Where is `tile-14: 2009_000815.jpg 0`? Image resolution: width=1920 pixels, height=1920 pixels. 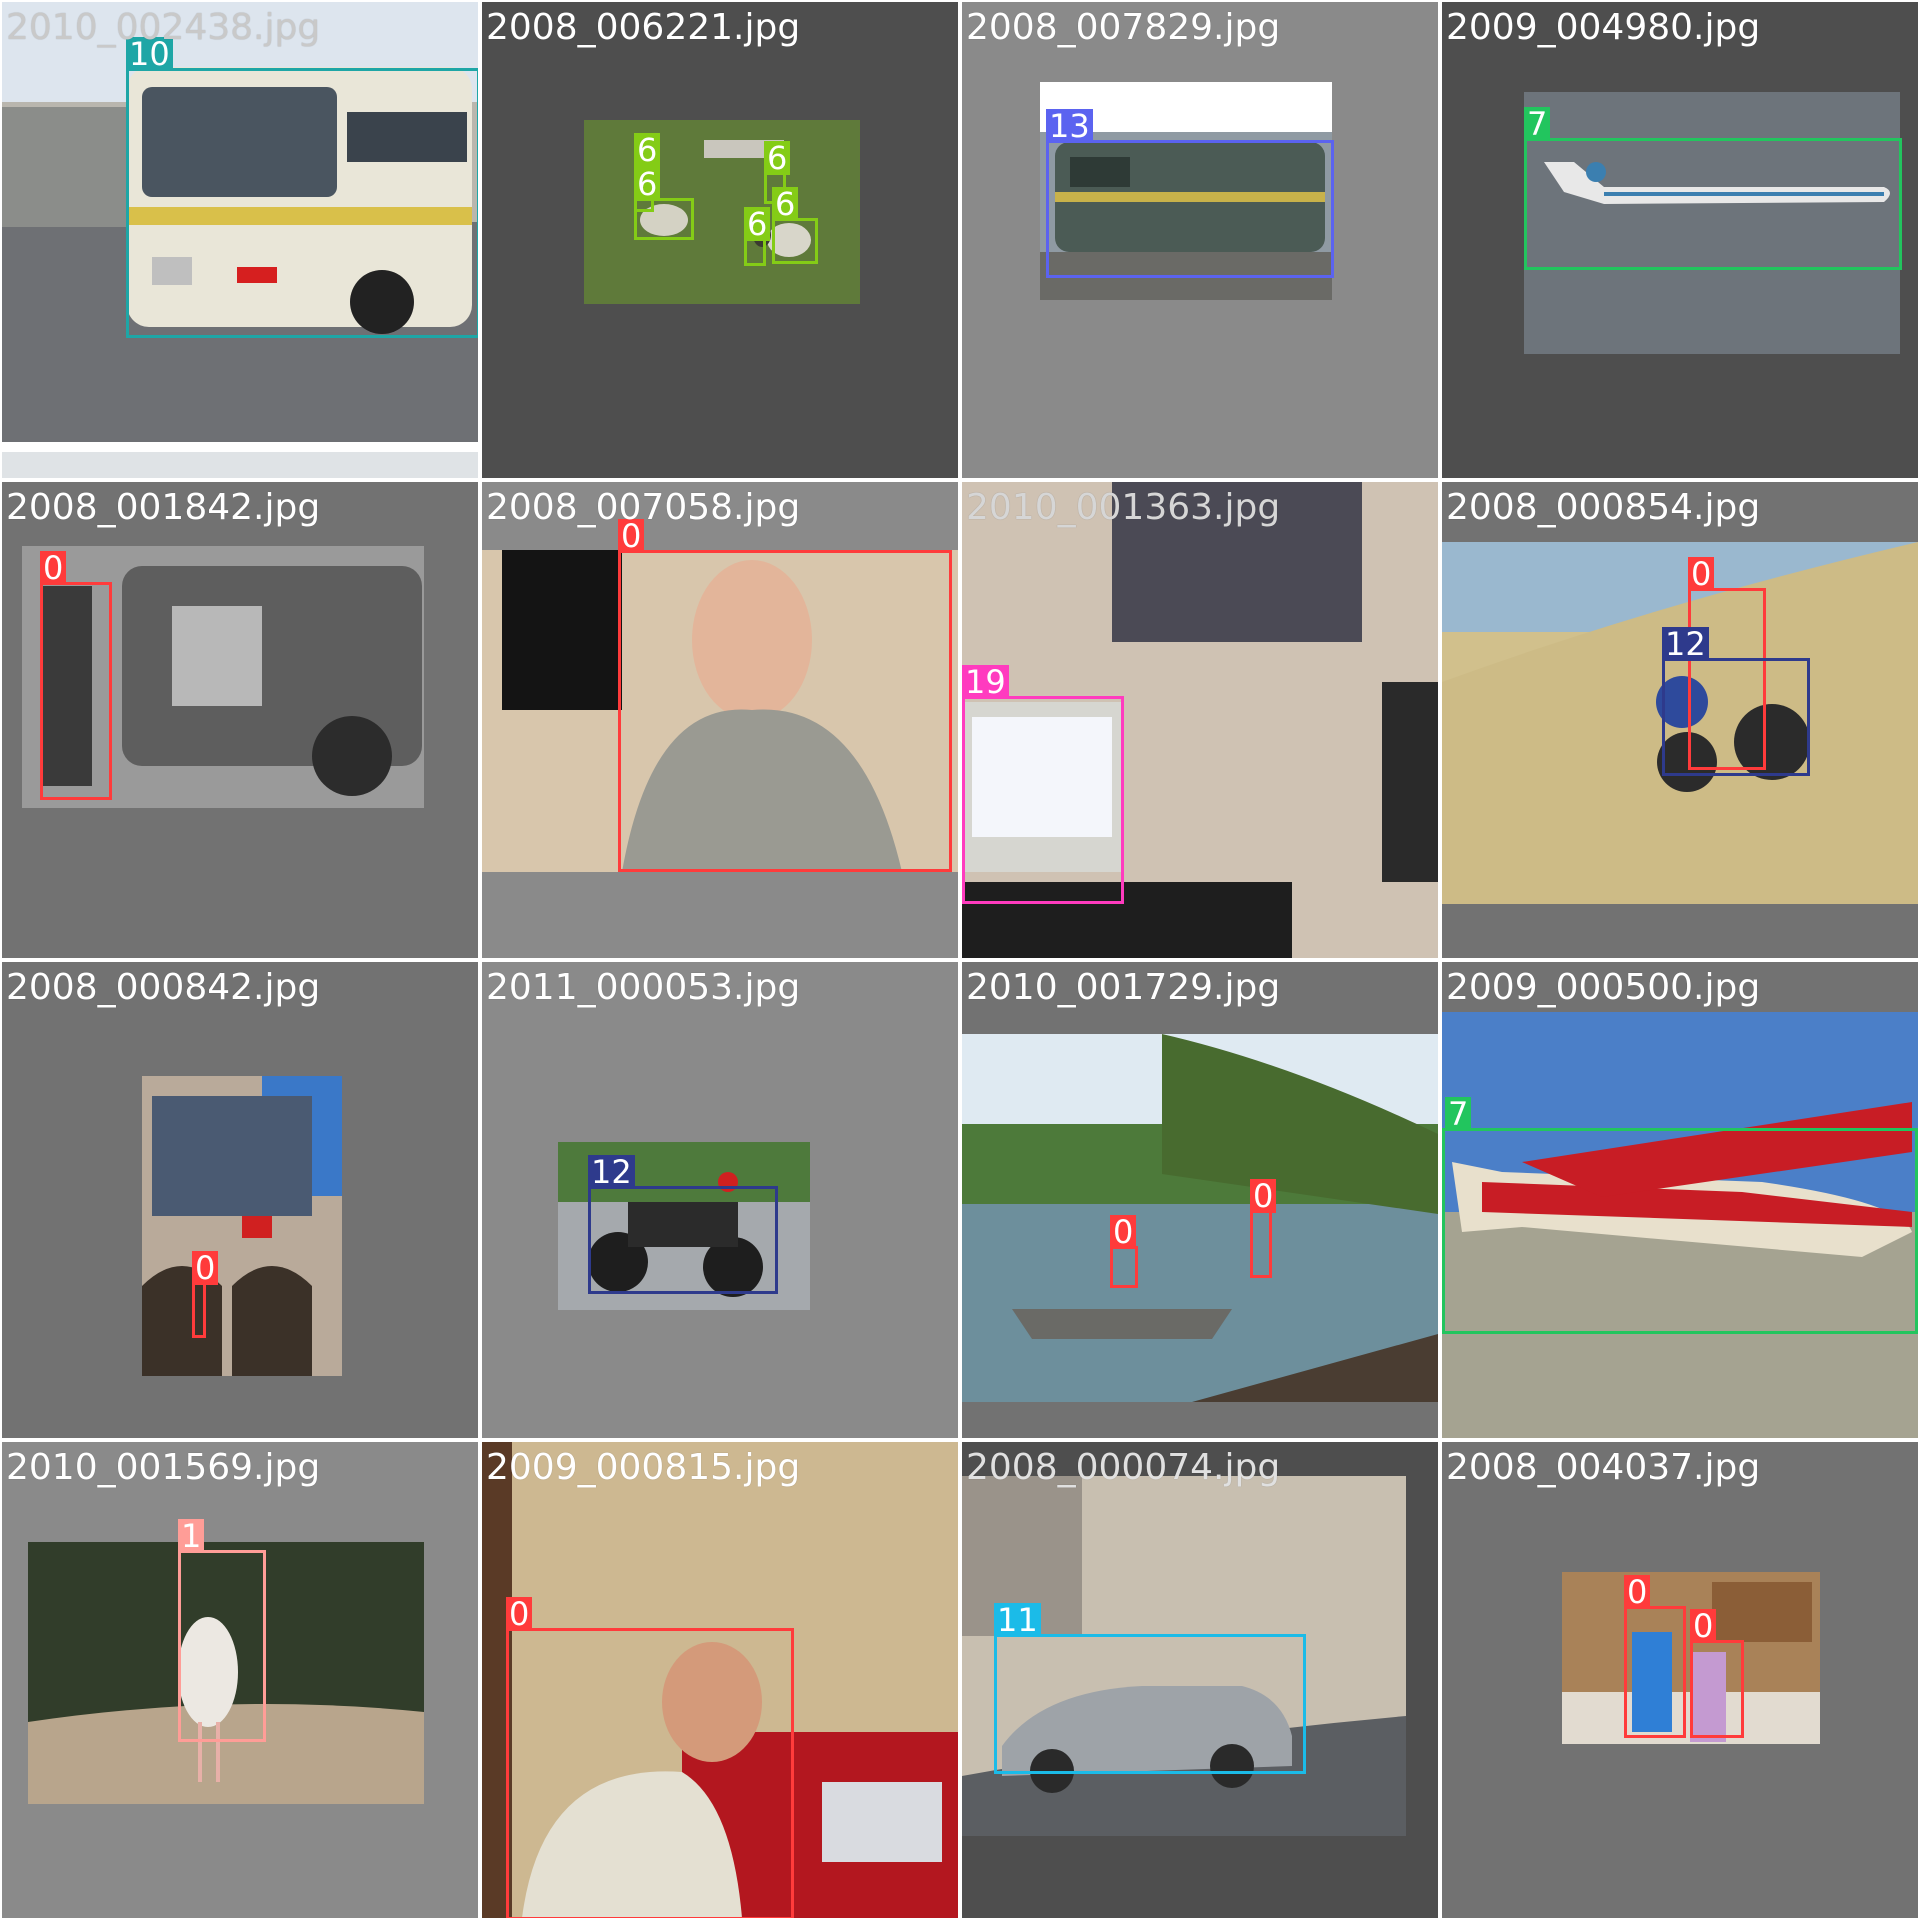
tile-14: 2009_000815.jpg 0 is located at coordinates (720, 1680).